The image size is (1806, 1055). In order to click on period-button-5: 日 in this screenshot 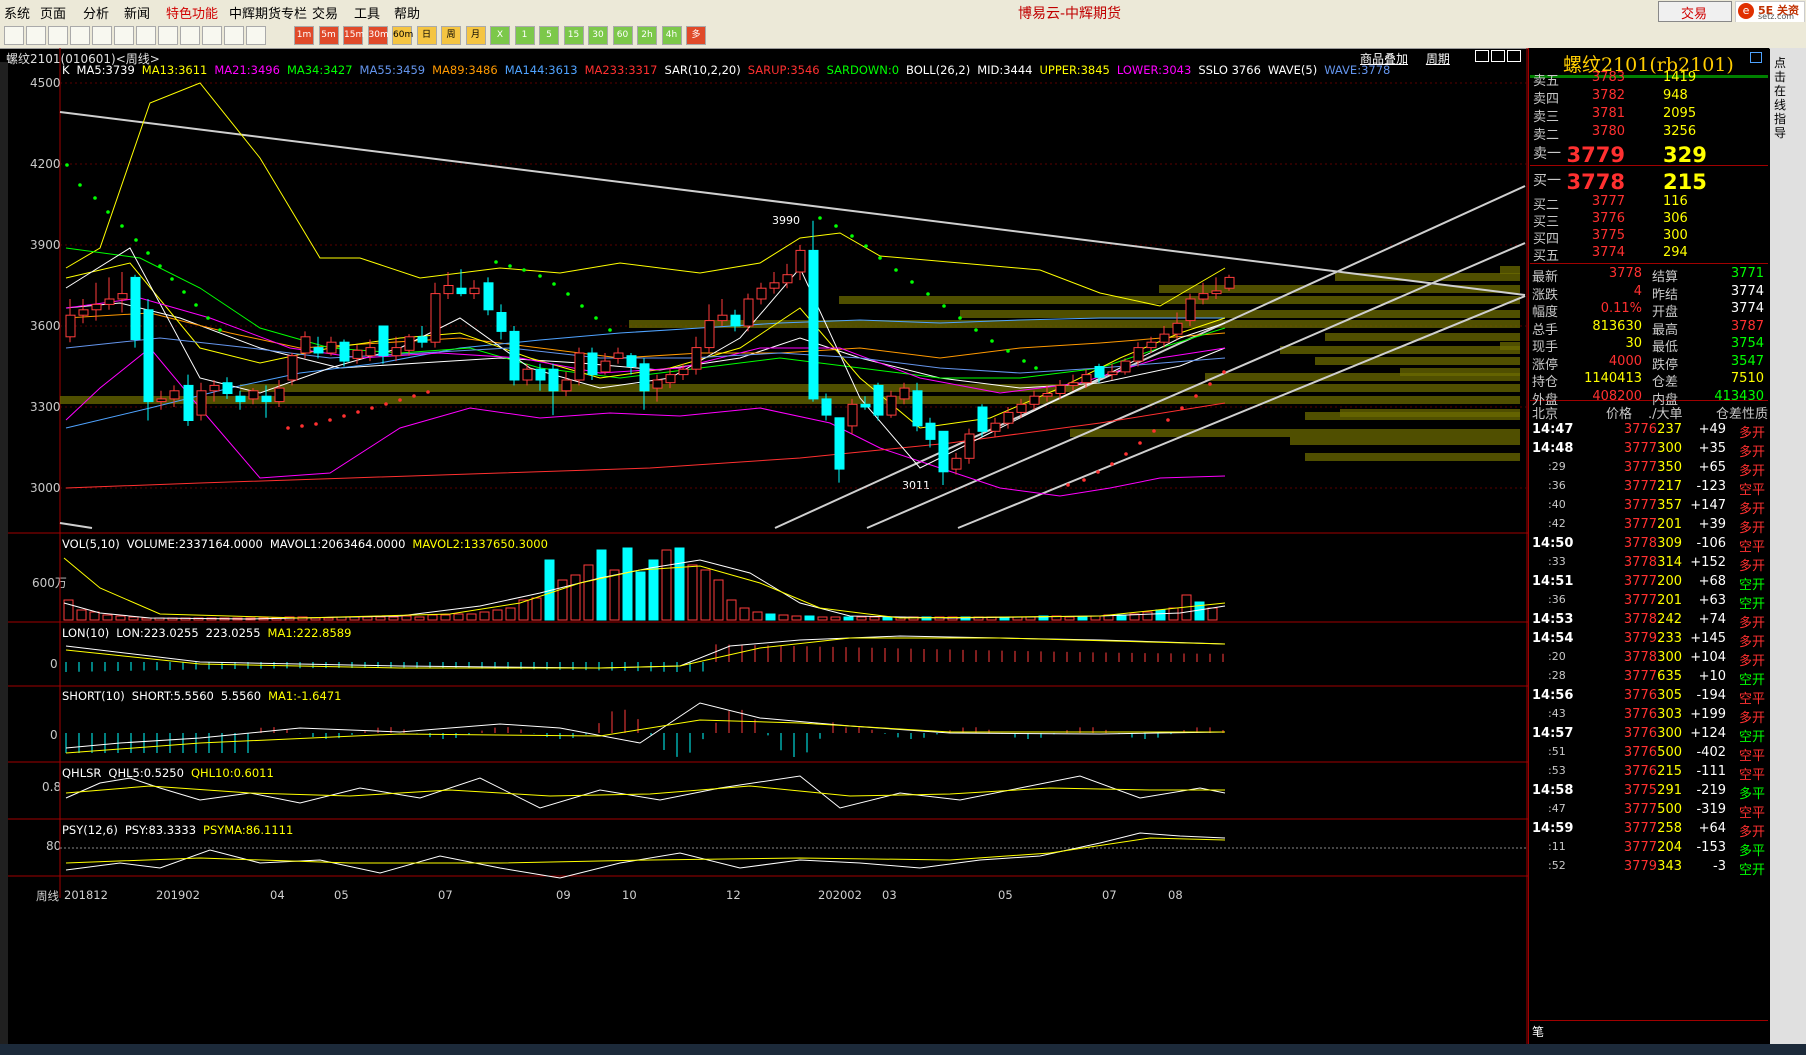, I will do `click(426, 35)`.